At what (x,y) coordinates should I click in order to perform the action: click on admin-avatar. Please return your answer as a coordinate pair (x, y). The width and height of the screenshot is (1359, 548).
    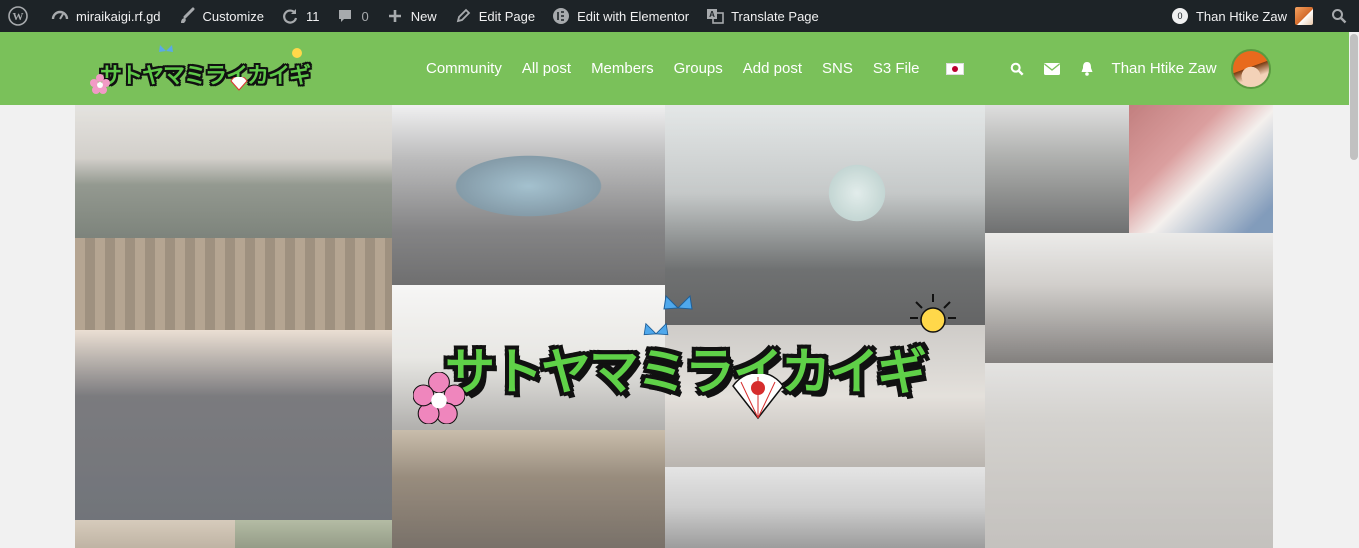
    Looking at the image, I should click on (1304, 16).